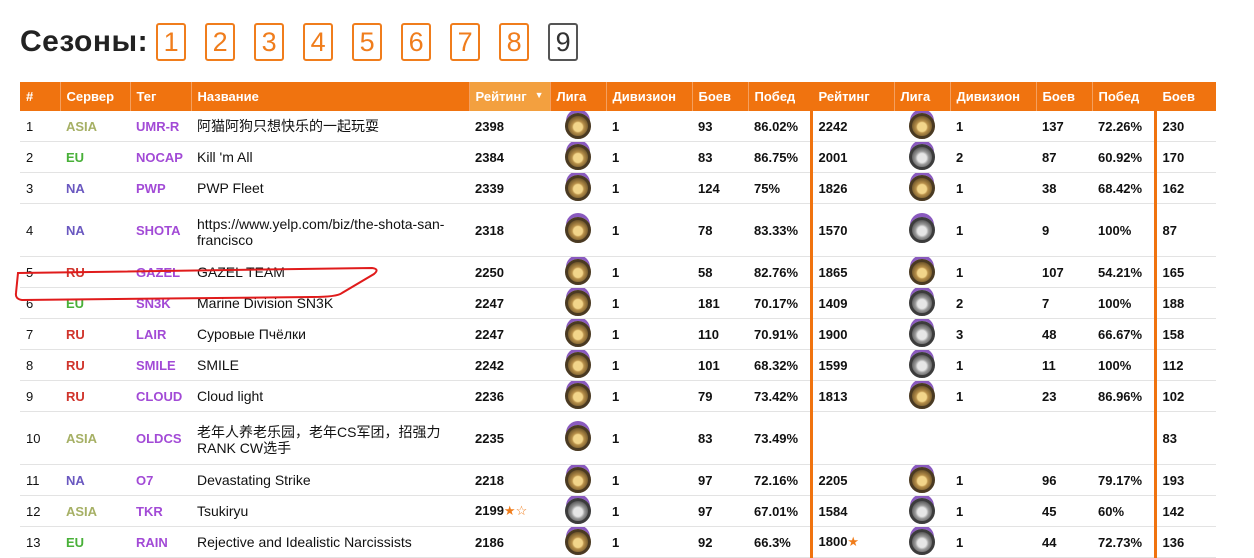 This screenshot has height=558, width=1254. I want to click on clan-tag-link: O7, so click(160, 480).